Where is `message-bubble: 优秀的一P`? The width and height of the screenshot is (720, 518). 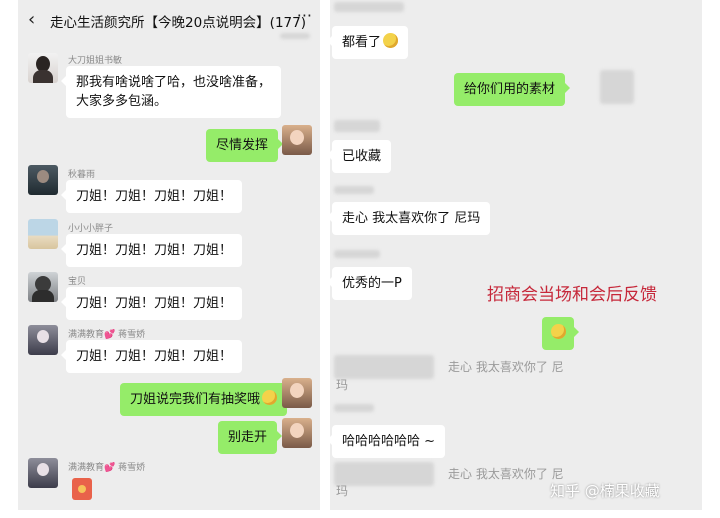 message-bubble: 优秀的一P is located at coordinates (371, 283).